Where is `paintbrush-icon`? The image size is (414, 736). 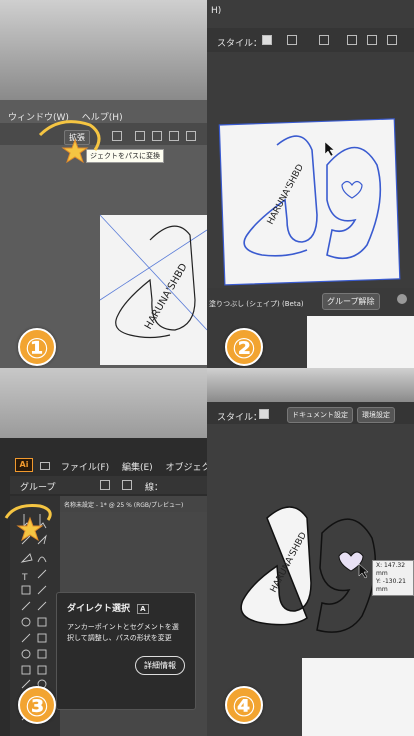 paintbrush-icon is located at coordinates (42, 590).